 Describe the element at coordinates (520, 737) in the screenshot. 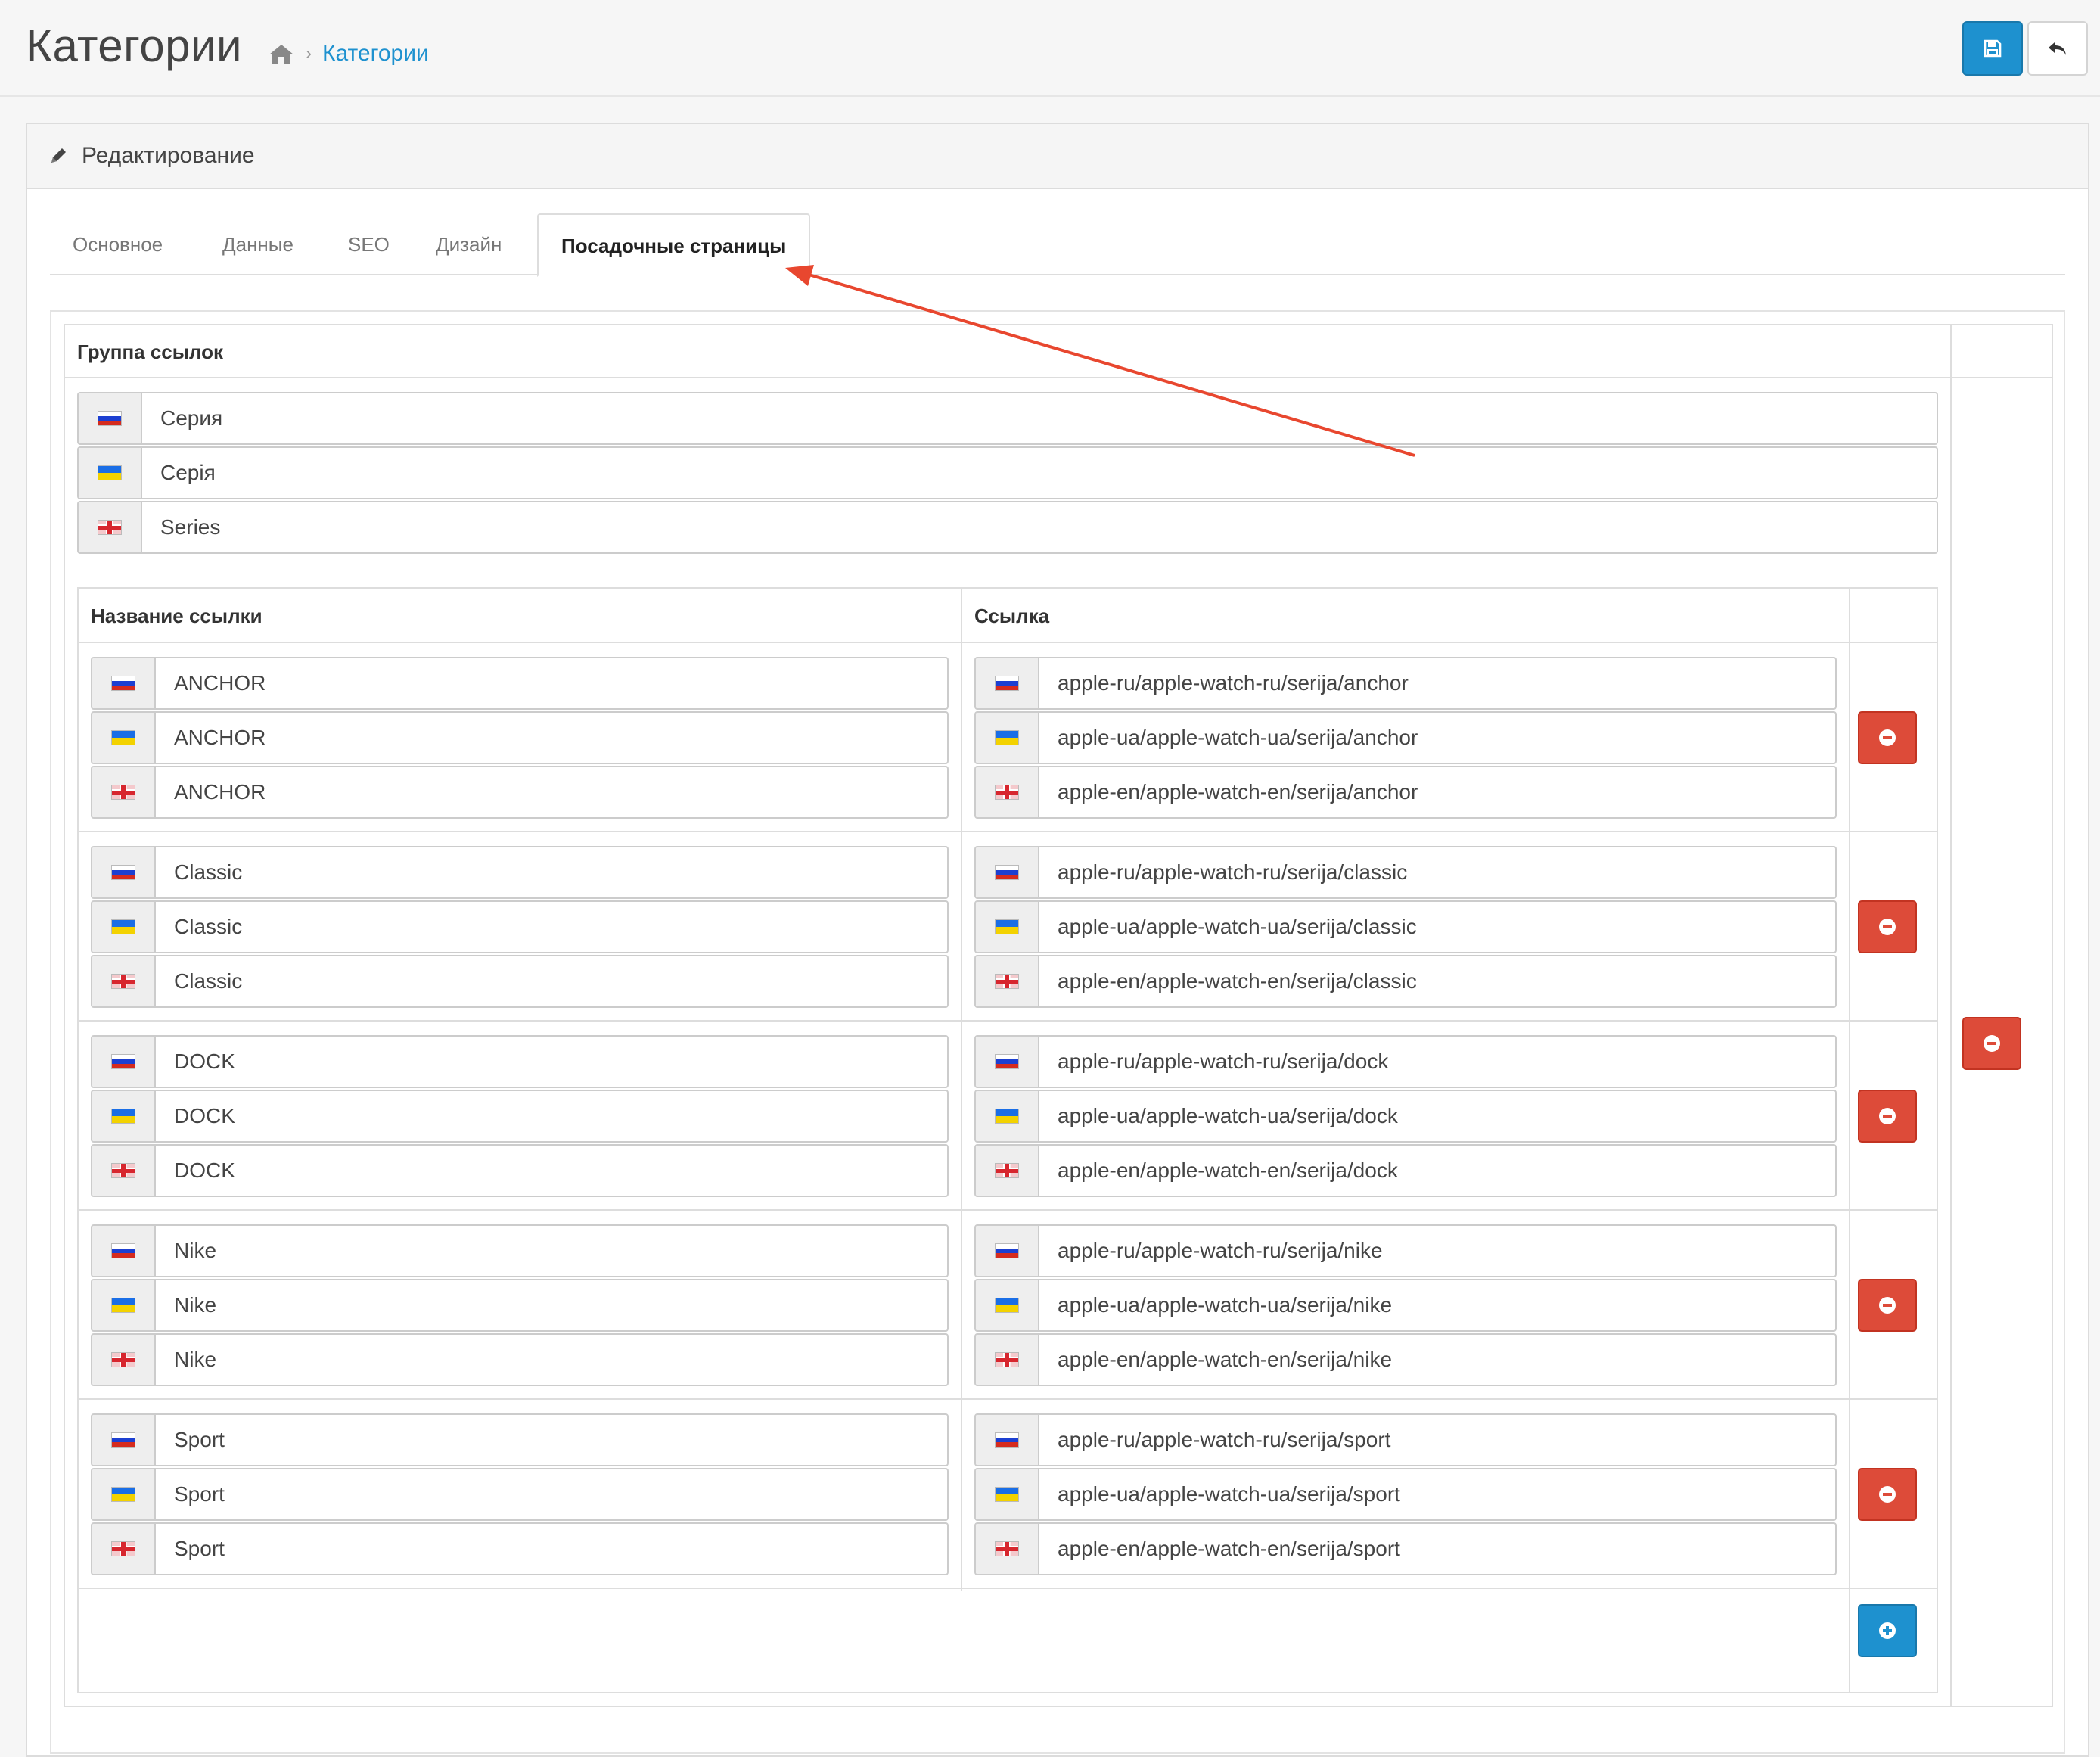

I see `link-name-input-ua: ANCHOR` at that location.